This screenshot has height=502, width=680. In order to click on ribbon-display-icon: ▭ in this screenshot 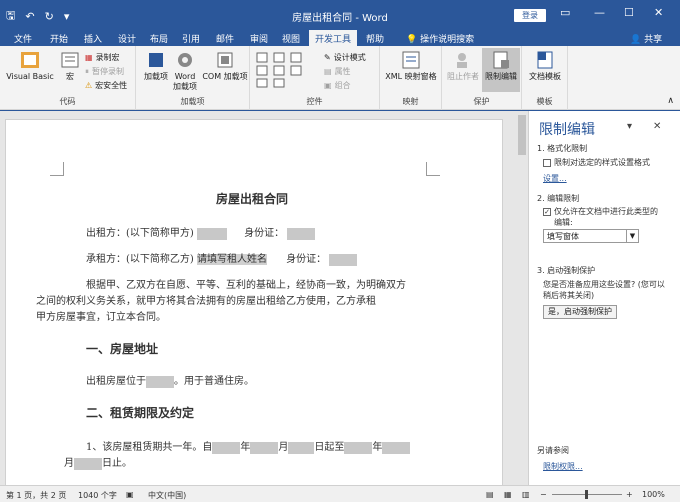, I will do `click(565, 12)`.